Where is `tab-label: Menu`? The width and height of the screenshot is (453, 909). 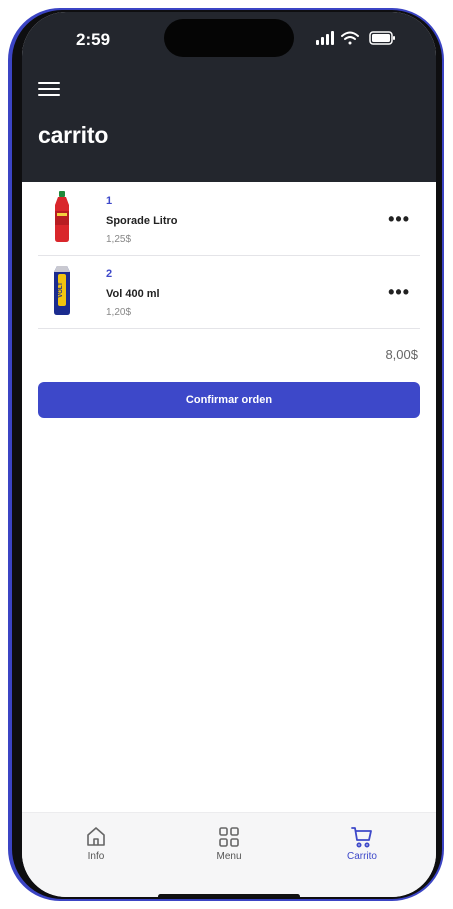
tab-label: Menu is located at coordinates (229, 856).